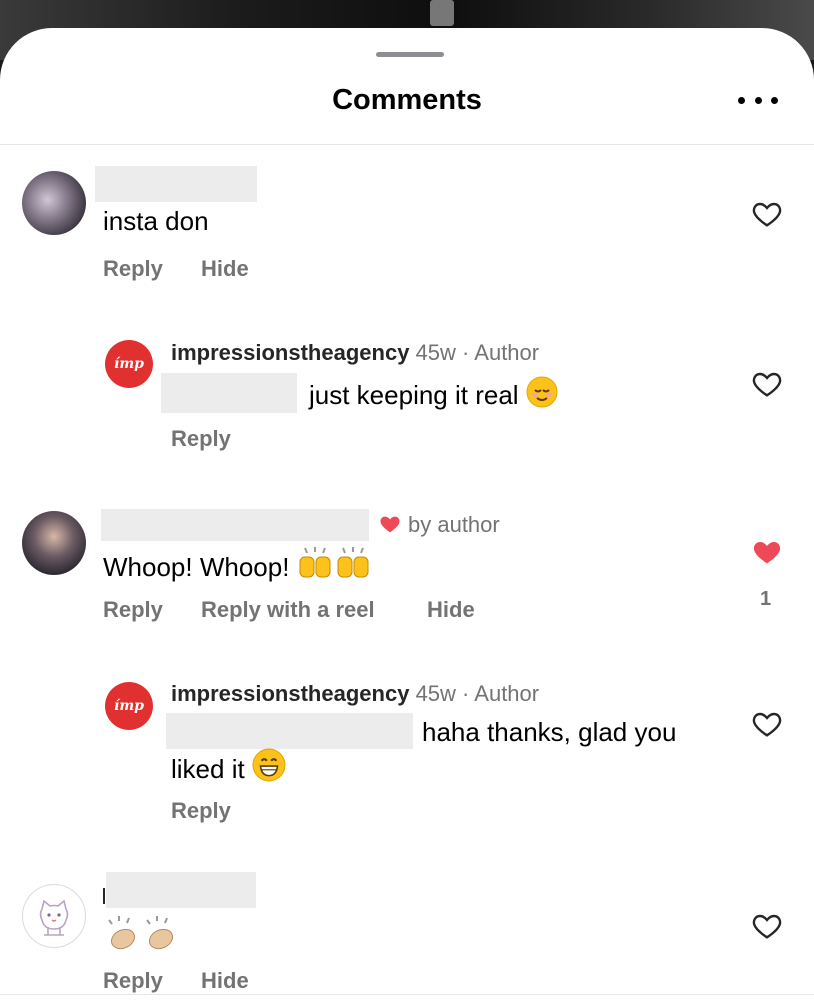 This screenshot has width=814, height=1006. What do you see at coordinates (542, 392) in the screenshot?
I see `relieved-face-icon` at bounding box center [542, 392].